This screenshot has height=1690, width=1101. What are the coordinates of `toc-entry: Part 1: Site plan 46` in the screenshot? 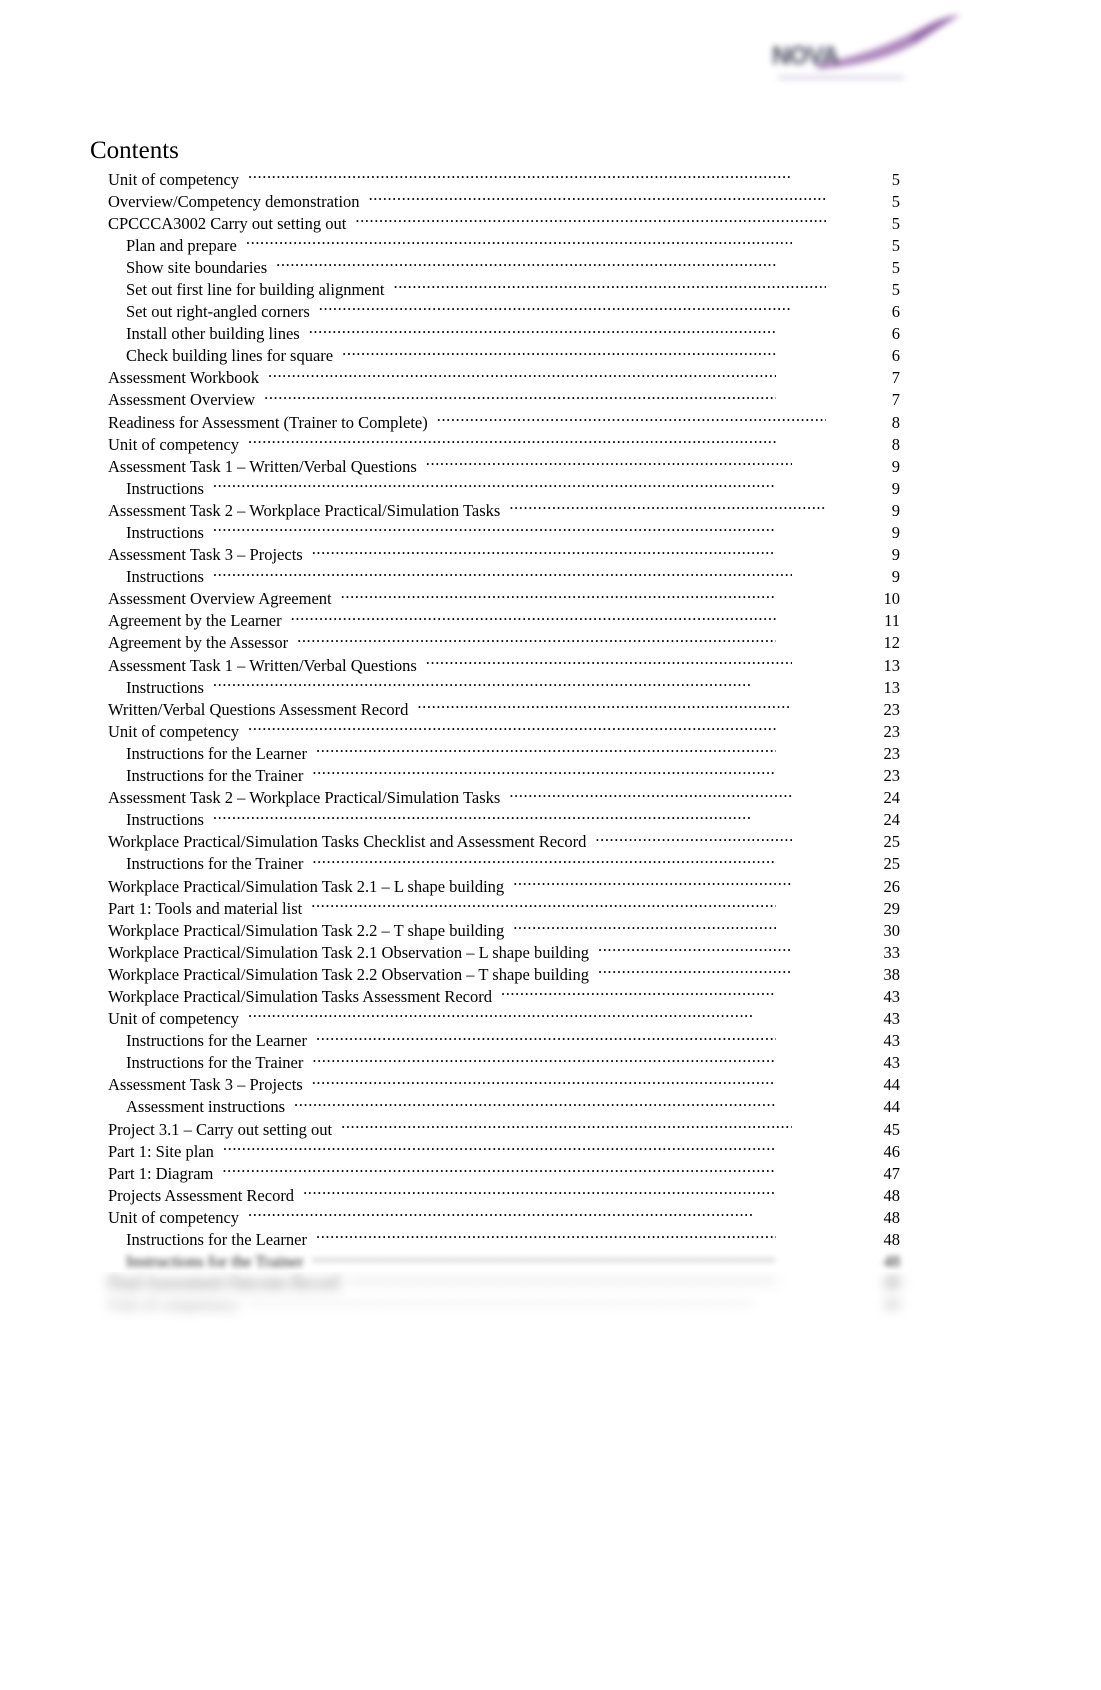 It's located at (504, 1151).